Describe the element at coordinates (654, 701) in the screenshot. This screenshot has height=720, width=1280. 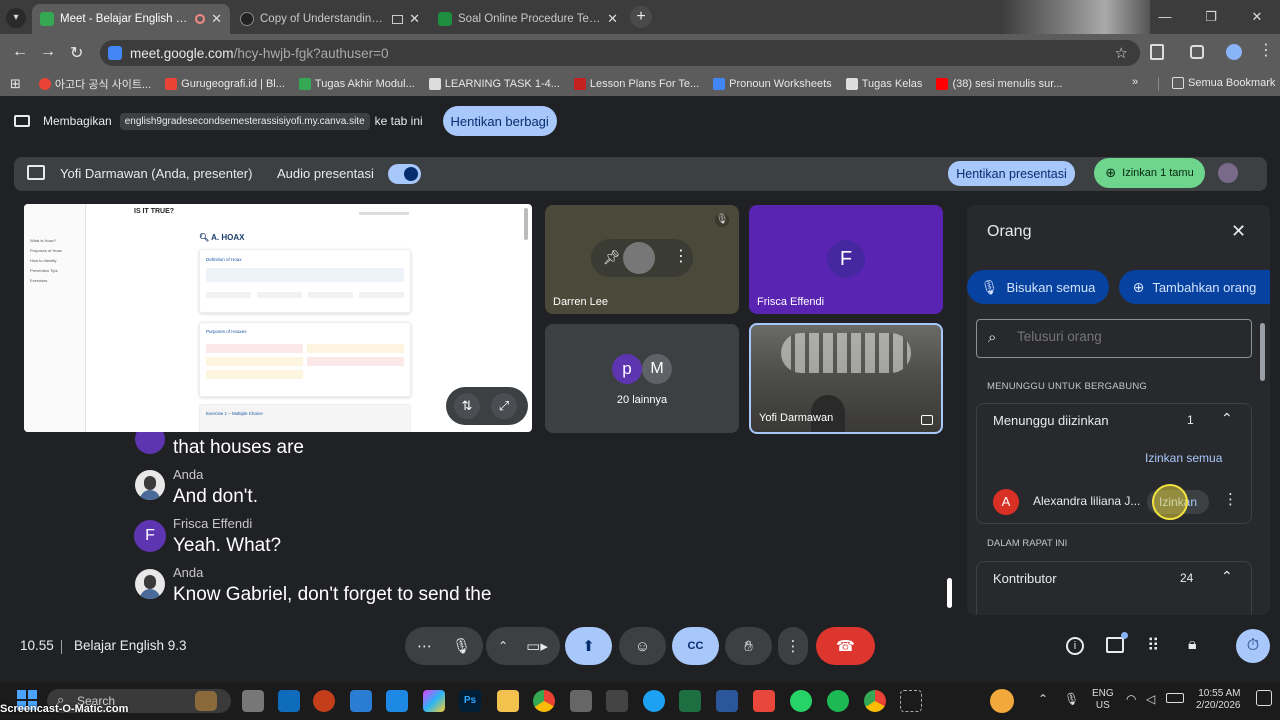
I see `edge-icon` at that location.